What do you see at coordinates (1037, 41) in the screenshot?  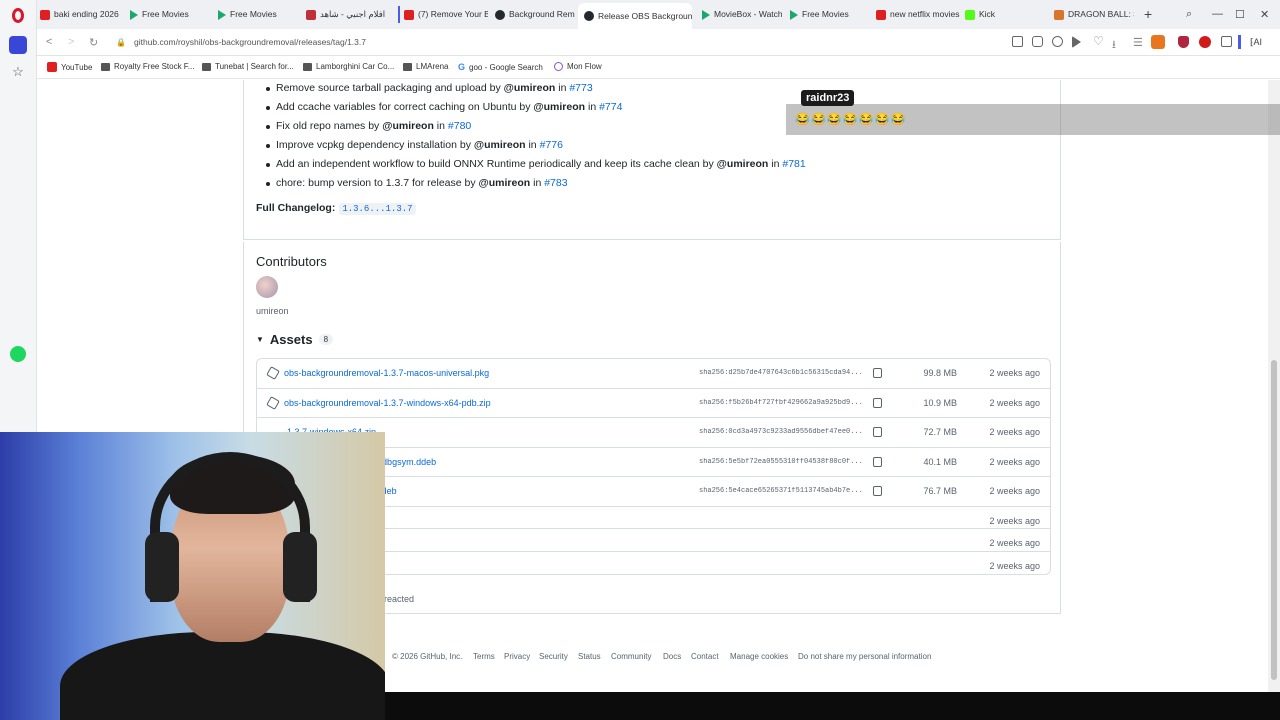 I see `camera-icon` at bounding box center [1037, 41].